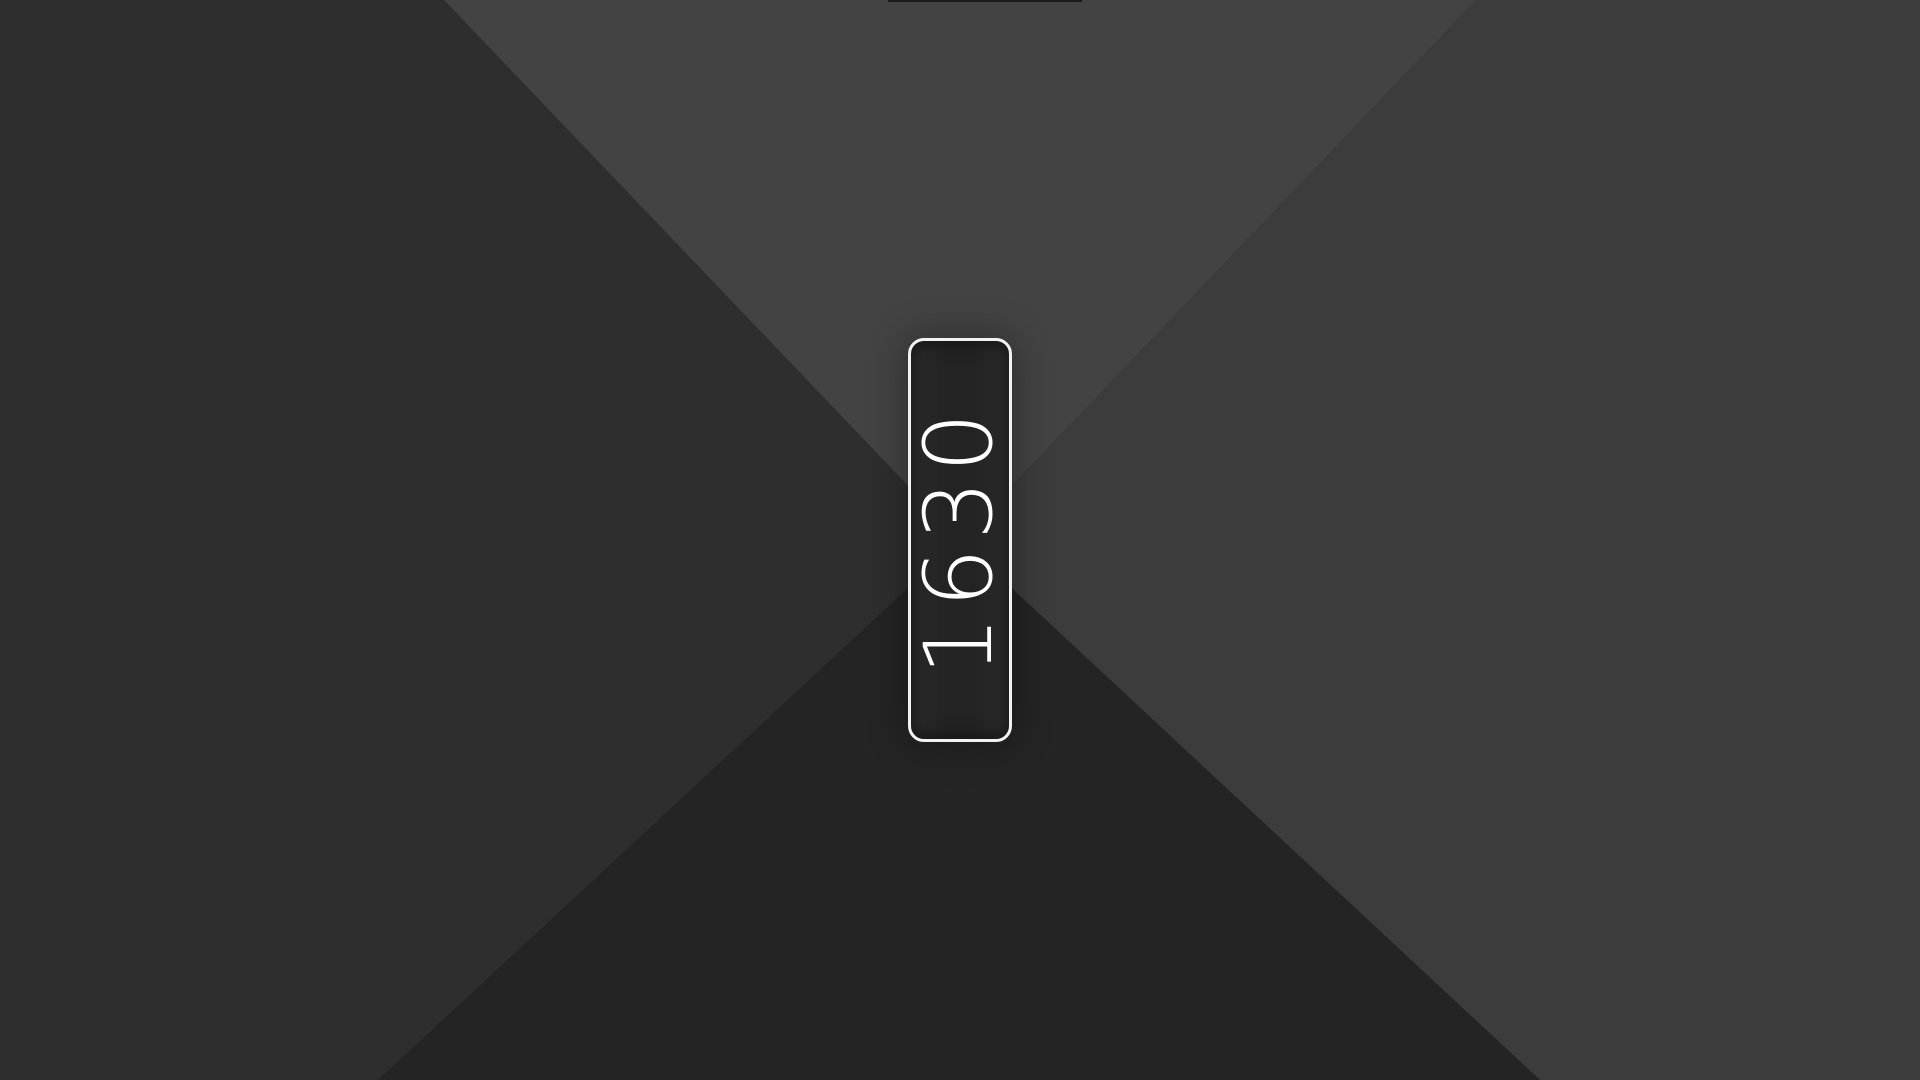 This screenshot has width=1920, height=1080. Describe the element at coordinates (985, 1) in the screenshot. I see `top-edge-indicator` at that location.